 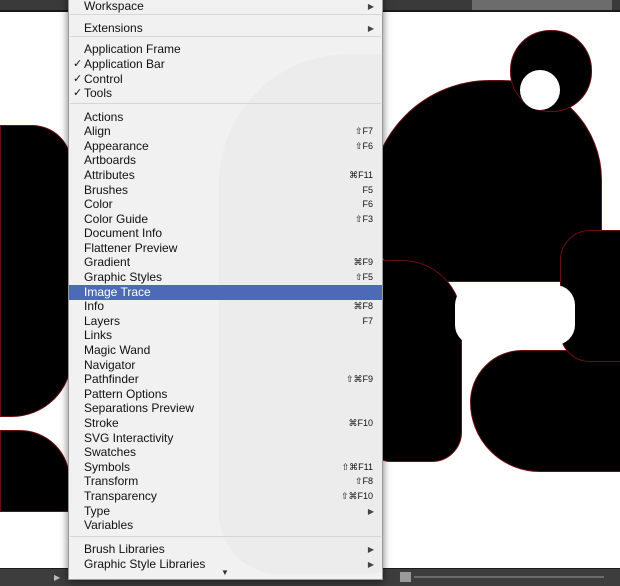 I want to click on horizontal-scroll-thumb, so click(x=405, y=577).